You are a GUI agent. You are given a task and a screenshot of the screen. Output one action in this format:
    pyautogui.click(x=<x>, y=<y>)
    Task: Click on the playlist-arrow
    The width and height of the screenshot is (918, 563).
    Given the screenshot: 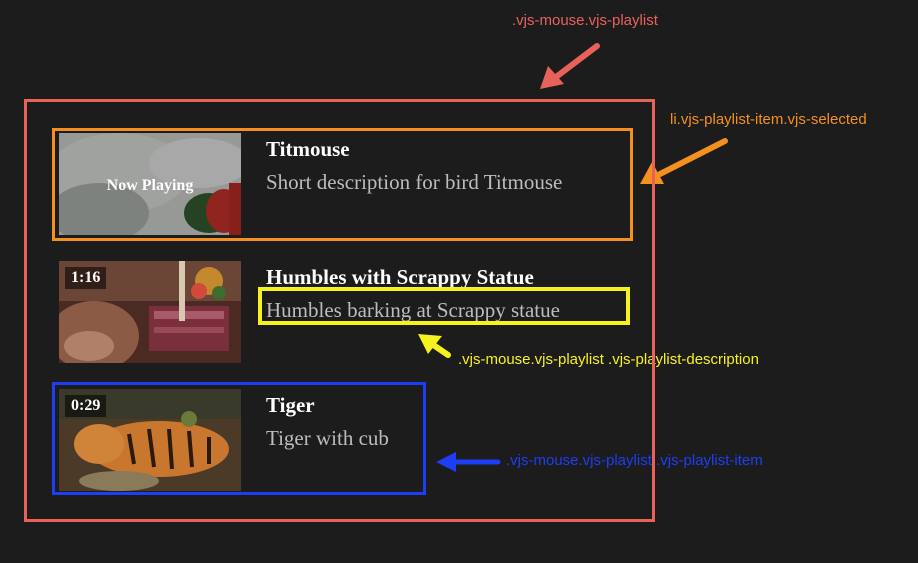 What is the action you would take?
    pyautogui.click(x=570, y=66)
    